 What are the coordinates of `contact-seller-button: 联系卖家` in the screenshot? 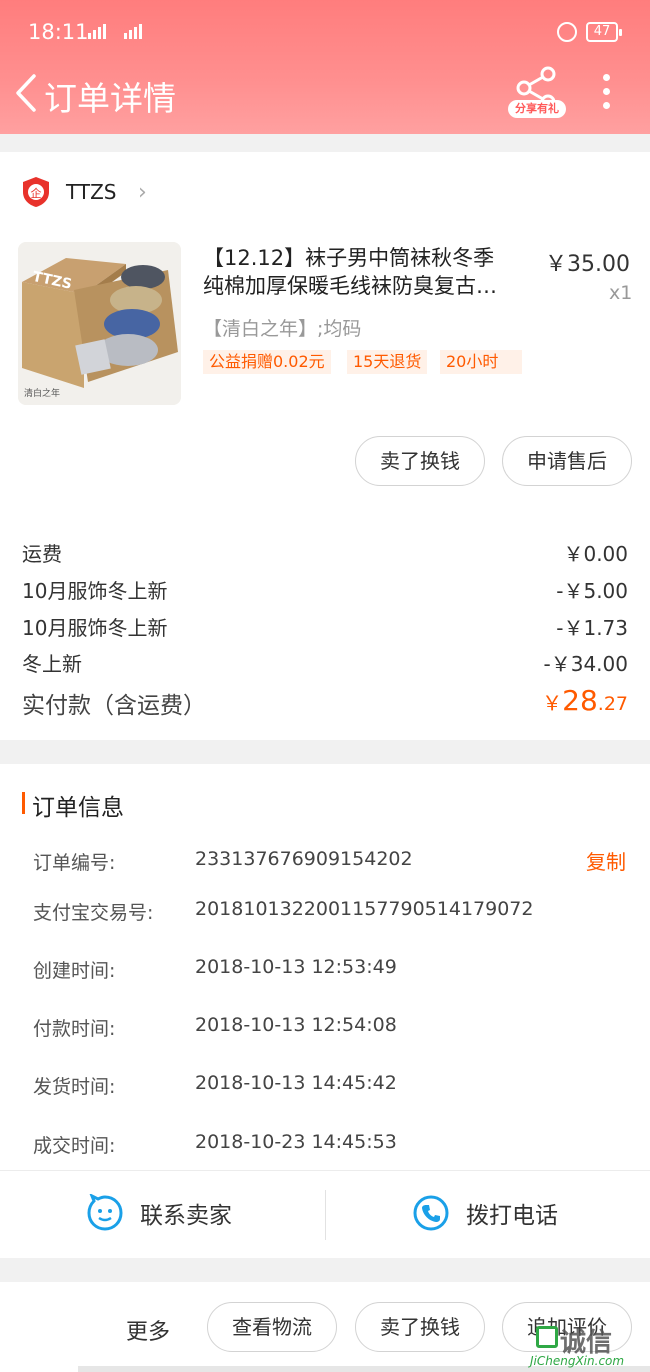 It's located at (186, 1213).